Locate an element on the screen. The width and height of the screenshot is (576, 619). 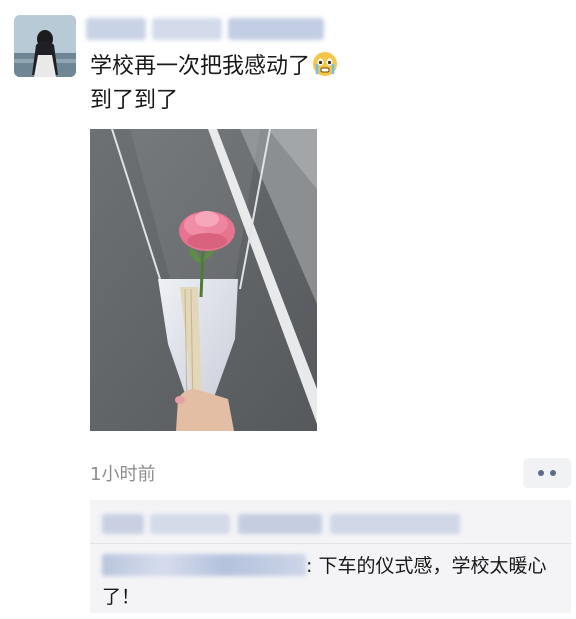
commenter-name is located at coordinates (204, 565).